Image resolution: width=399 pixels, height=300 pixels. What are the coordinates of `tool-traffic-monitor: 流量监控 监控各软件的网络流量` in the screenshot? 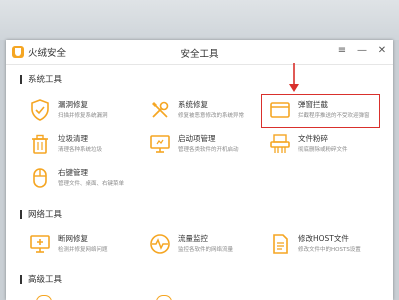 It's located at (204, 245).